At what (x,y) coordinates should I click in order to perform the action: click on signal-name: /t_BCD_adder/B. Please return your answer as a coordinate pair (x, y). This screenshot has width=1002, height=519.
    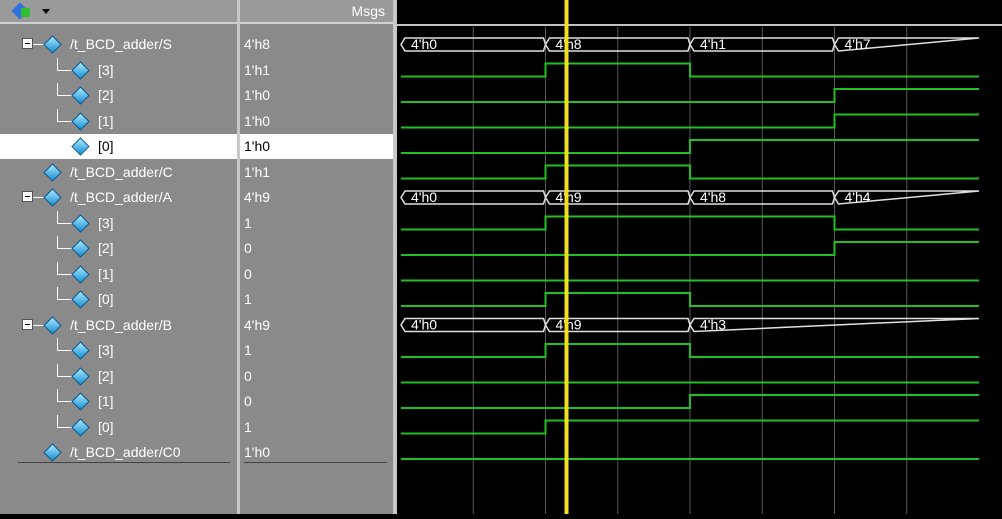
    Looking at the image, I should click on (121, 324).